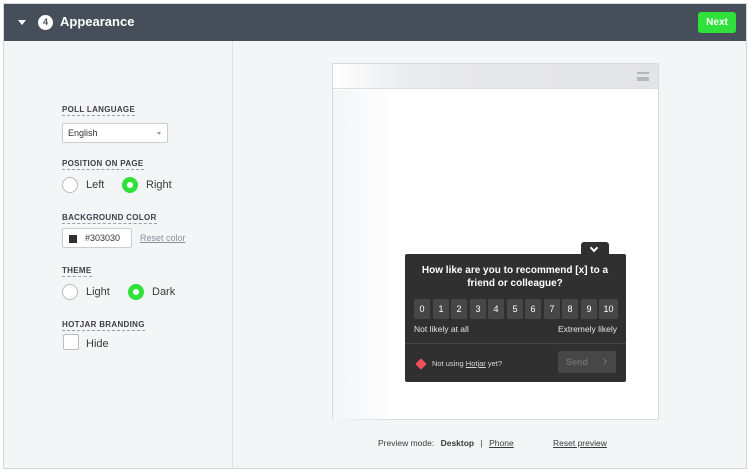 The width and height of the screenshot is (750, 472). I want to click on hotjar-promo-text: Not using Hotjar yet?, so click(467, 363).